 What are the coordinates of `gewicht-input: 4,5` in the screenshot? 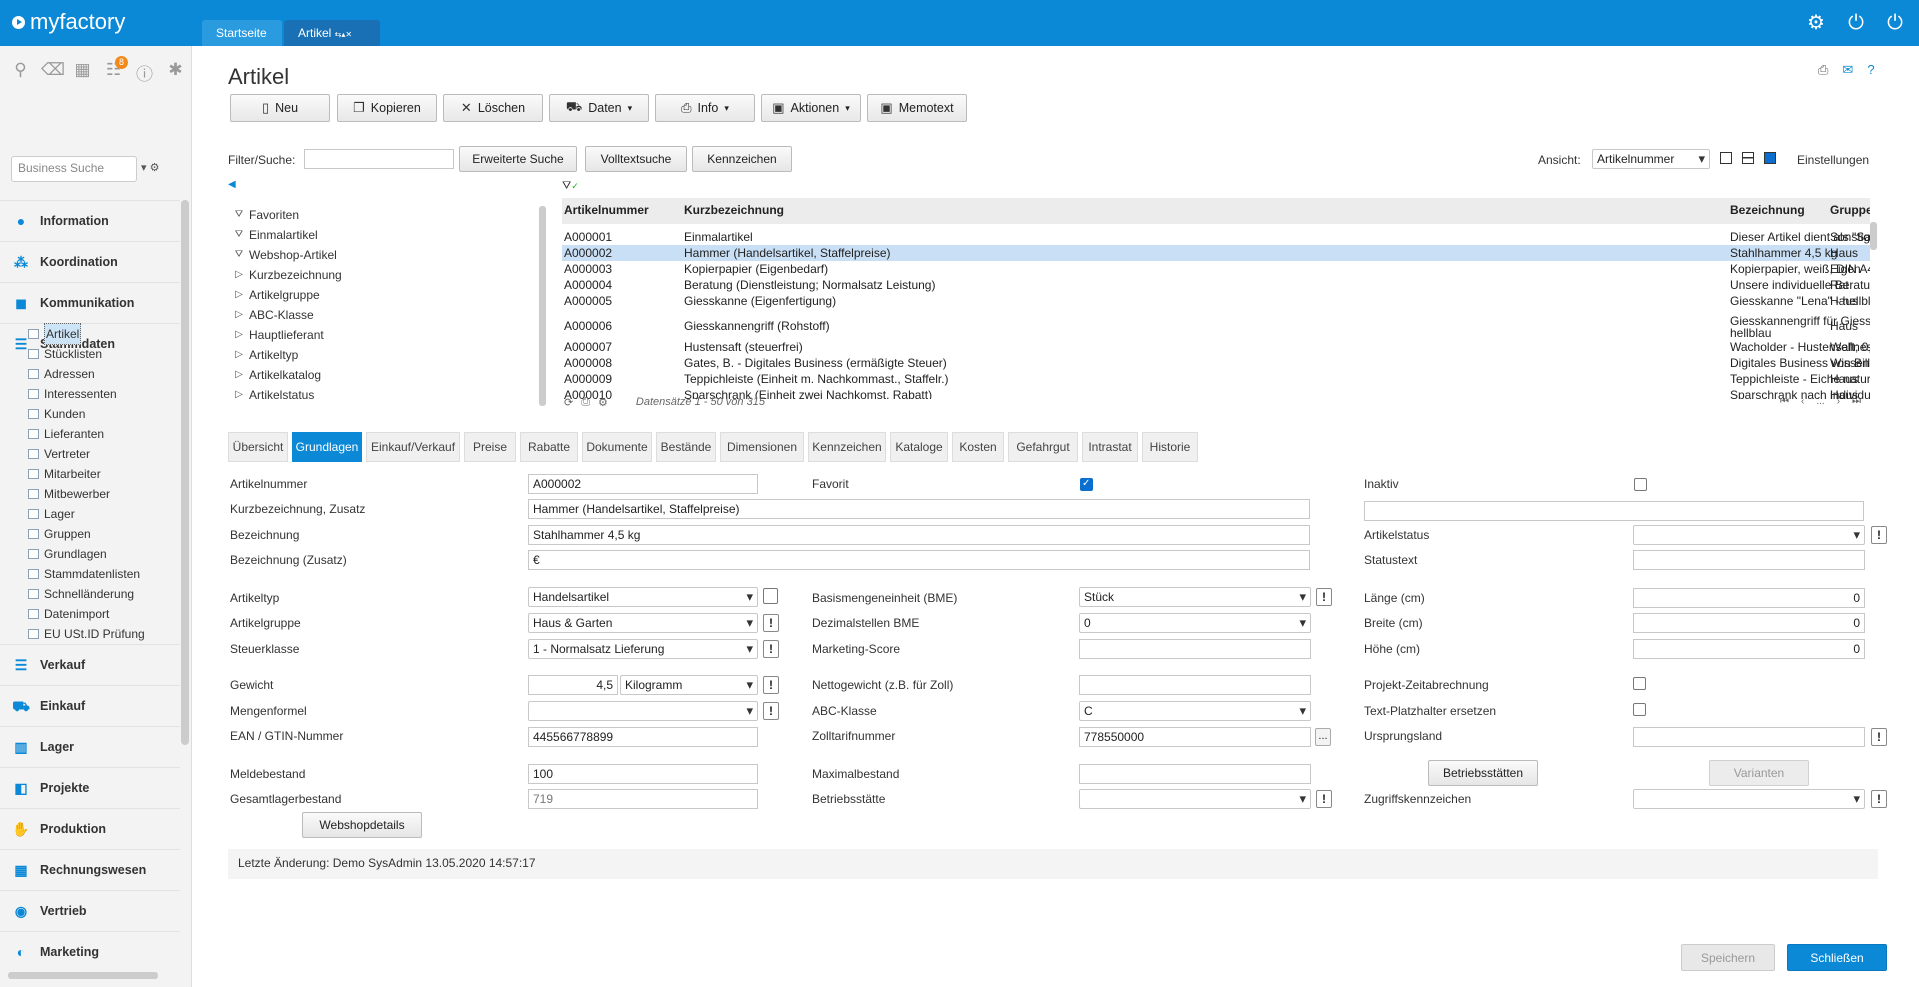 It's located at (573, 685).